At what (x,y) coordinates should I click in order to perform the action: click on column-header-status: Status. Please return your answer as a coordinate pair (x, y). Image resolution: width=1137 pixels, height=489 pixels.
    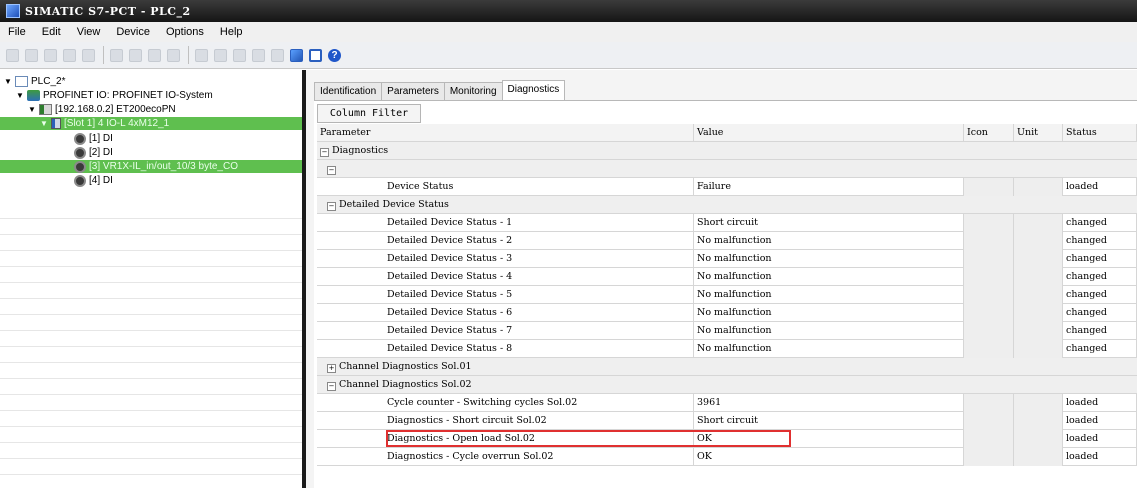
    Looking at the image, I should click on (1100, 133).